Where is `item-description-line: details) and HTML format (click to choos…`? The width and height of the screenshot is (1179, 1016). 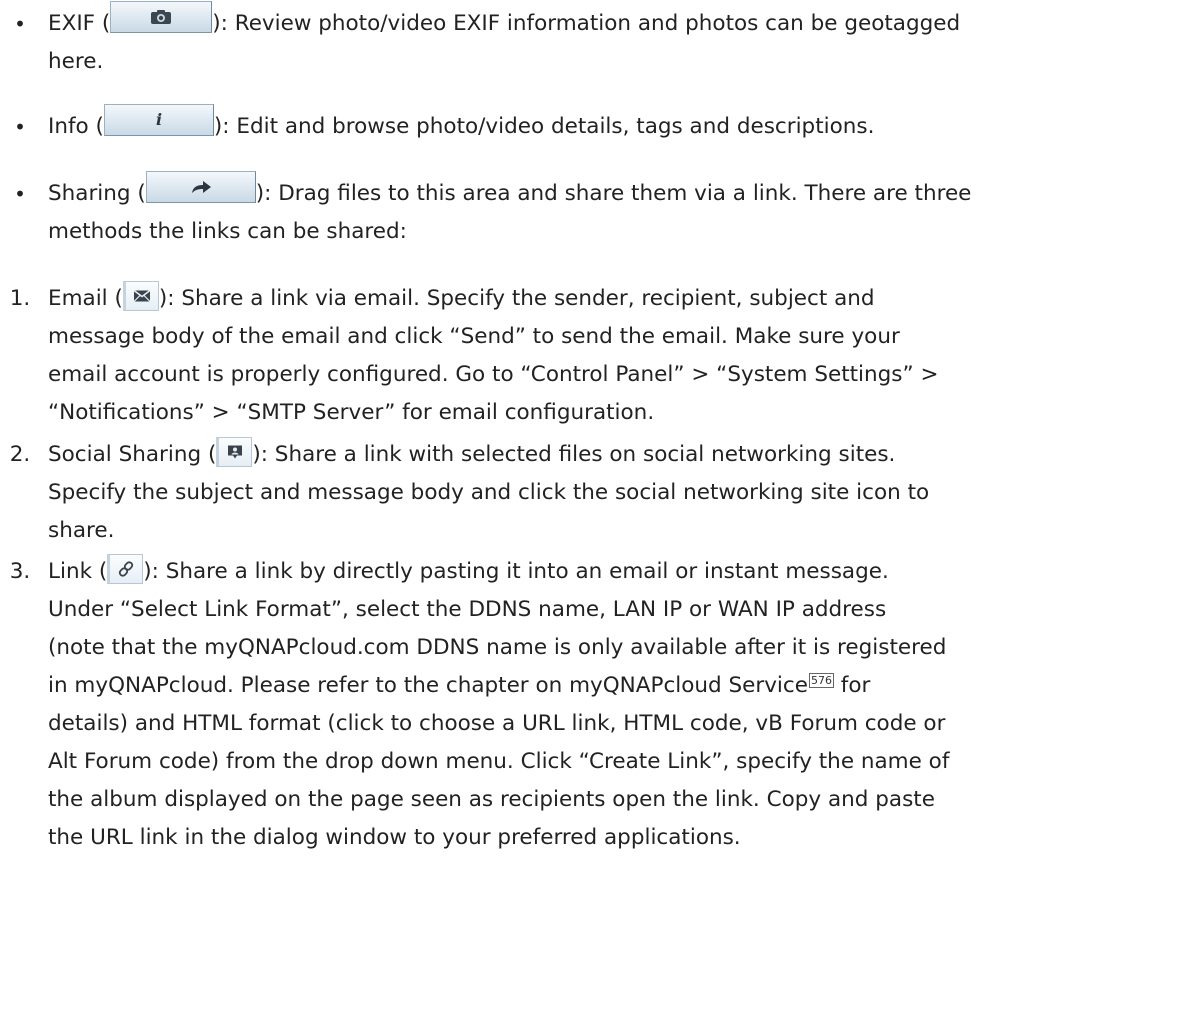 item-description-line: details) and HTML format (click to choos… is located at coordinates (497, 723).